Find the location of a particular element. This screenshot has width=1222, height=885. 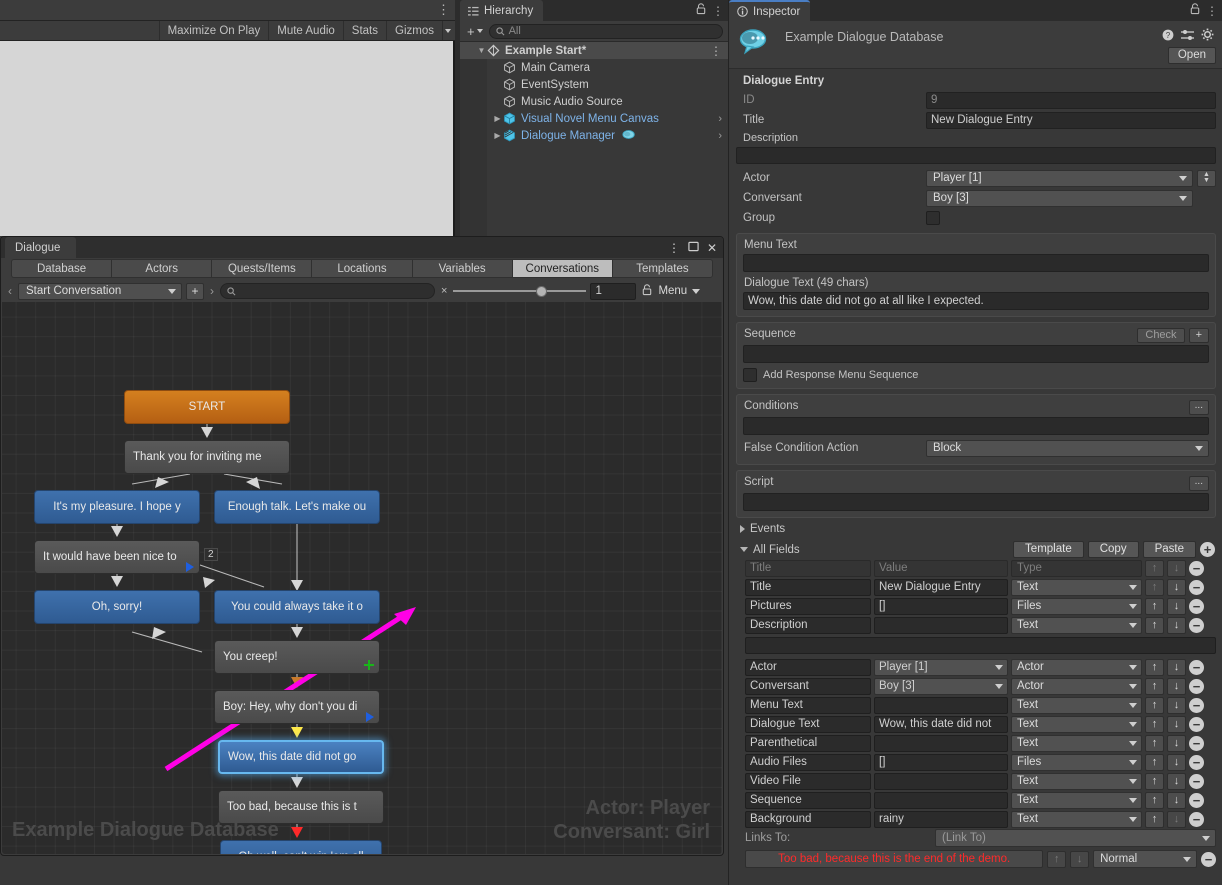

dialogue-node: Thank you for inviting me is located at coordinates (207, 457).